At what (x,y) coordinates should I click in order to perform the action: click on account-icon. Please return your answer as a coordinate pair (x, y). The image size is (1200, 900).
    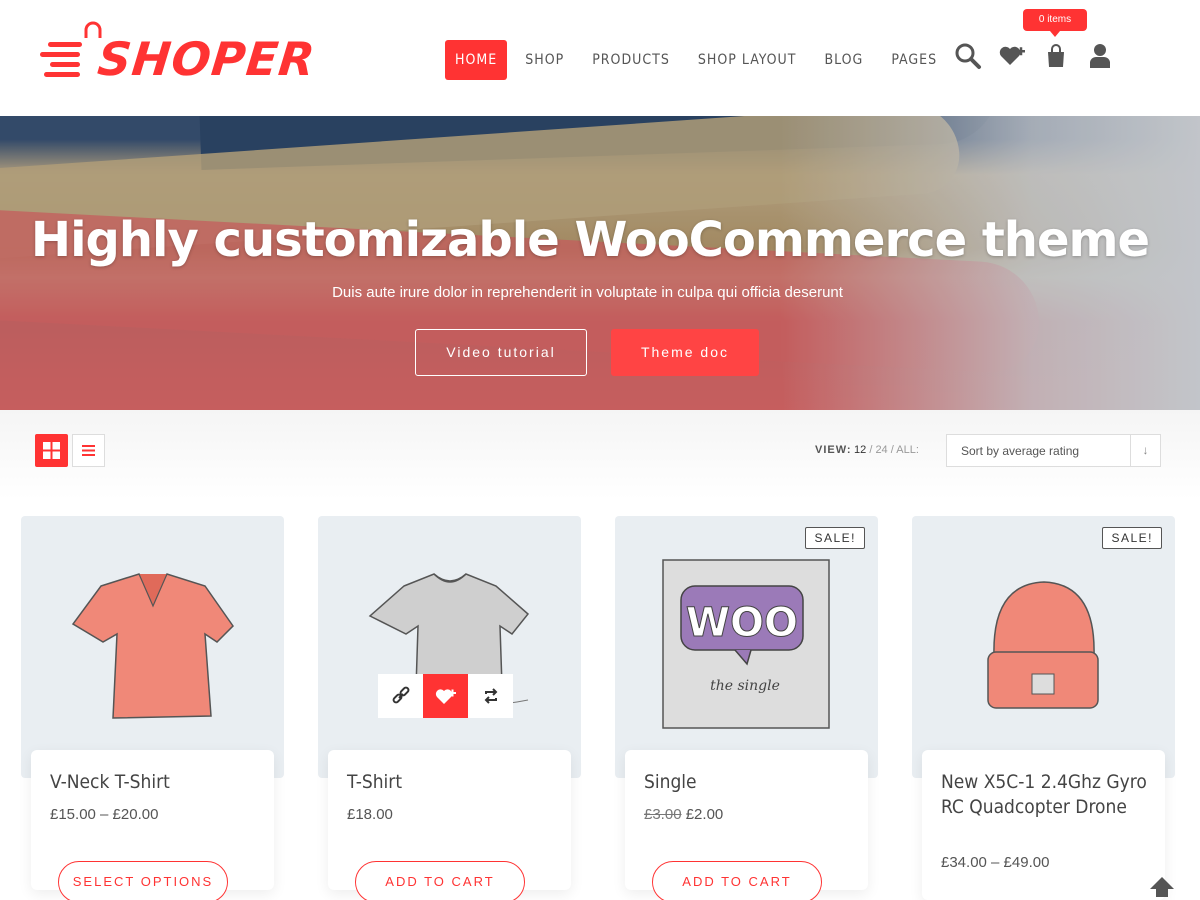
    Looking at the image, I should click on (1100, 56).